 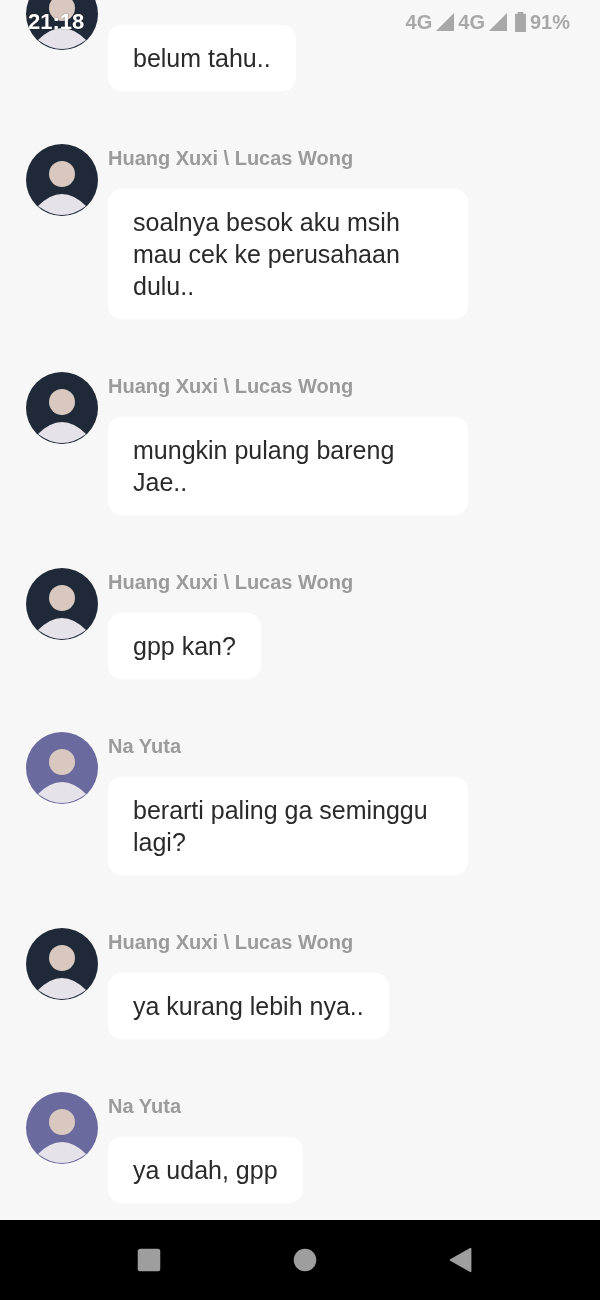 What do you see at coordinates (248, 1006) in the screenshot?
I see `message-bubble: ya kurang lebih nya..` at bounding box center [248, 1006].